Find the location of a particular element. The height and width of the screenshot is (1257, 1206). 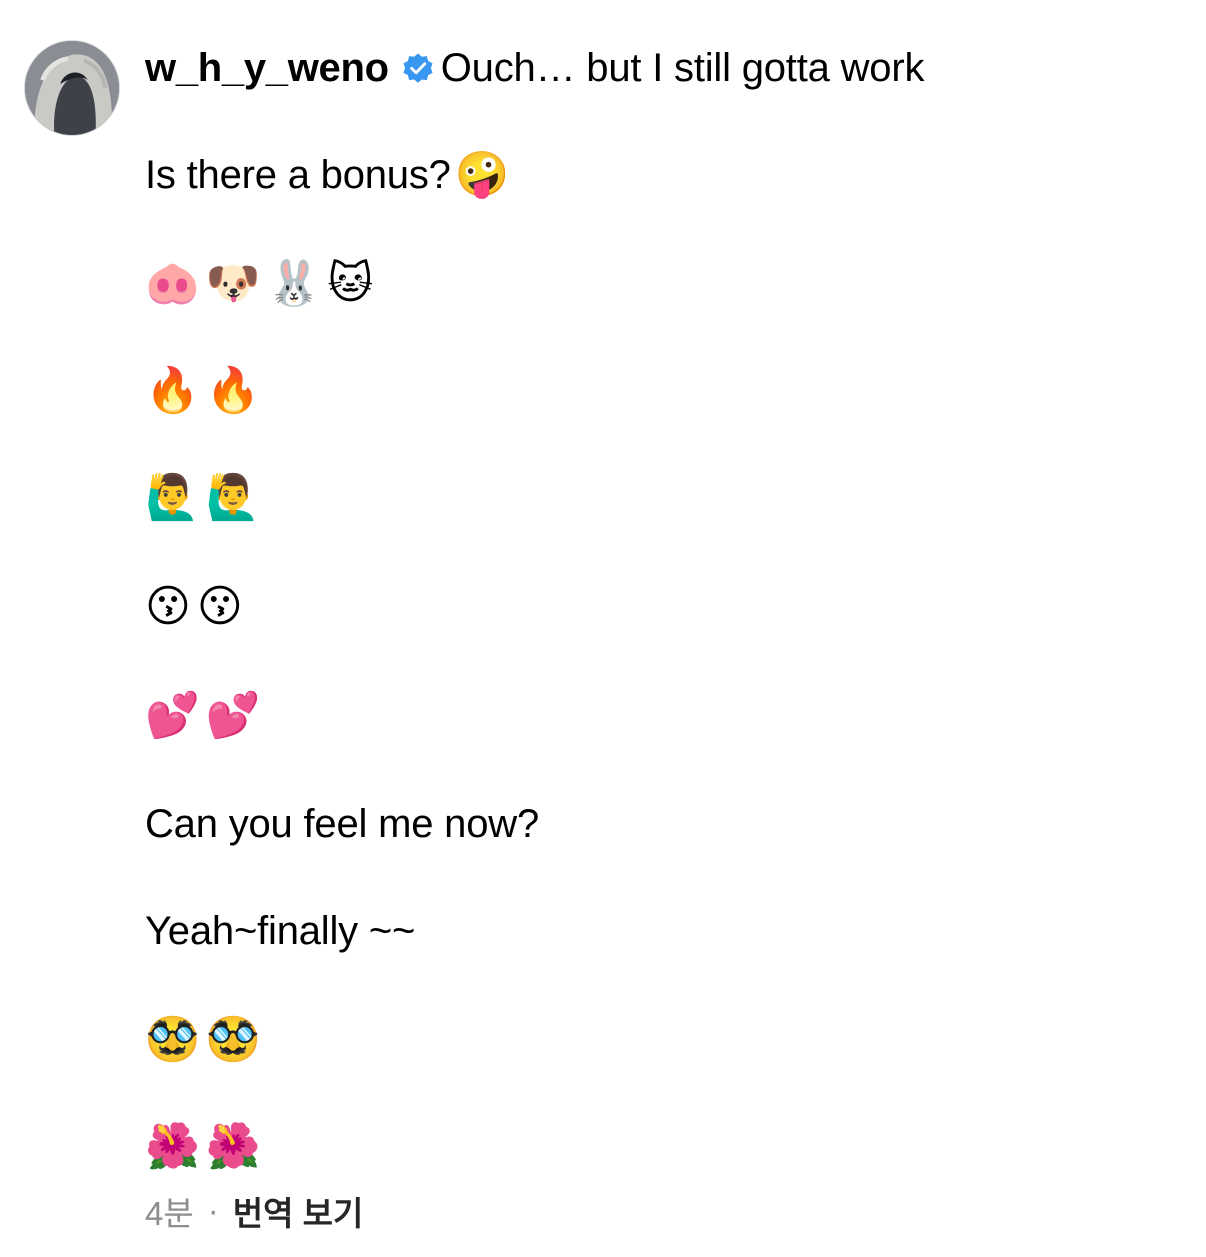

kissing-face-emojis: 😗😗 is located at coordinates (197, 606).